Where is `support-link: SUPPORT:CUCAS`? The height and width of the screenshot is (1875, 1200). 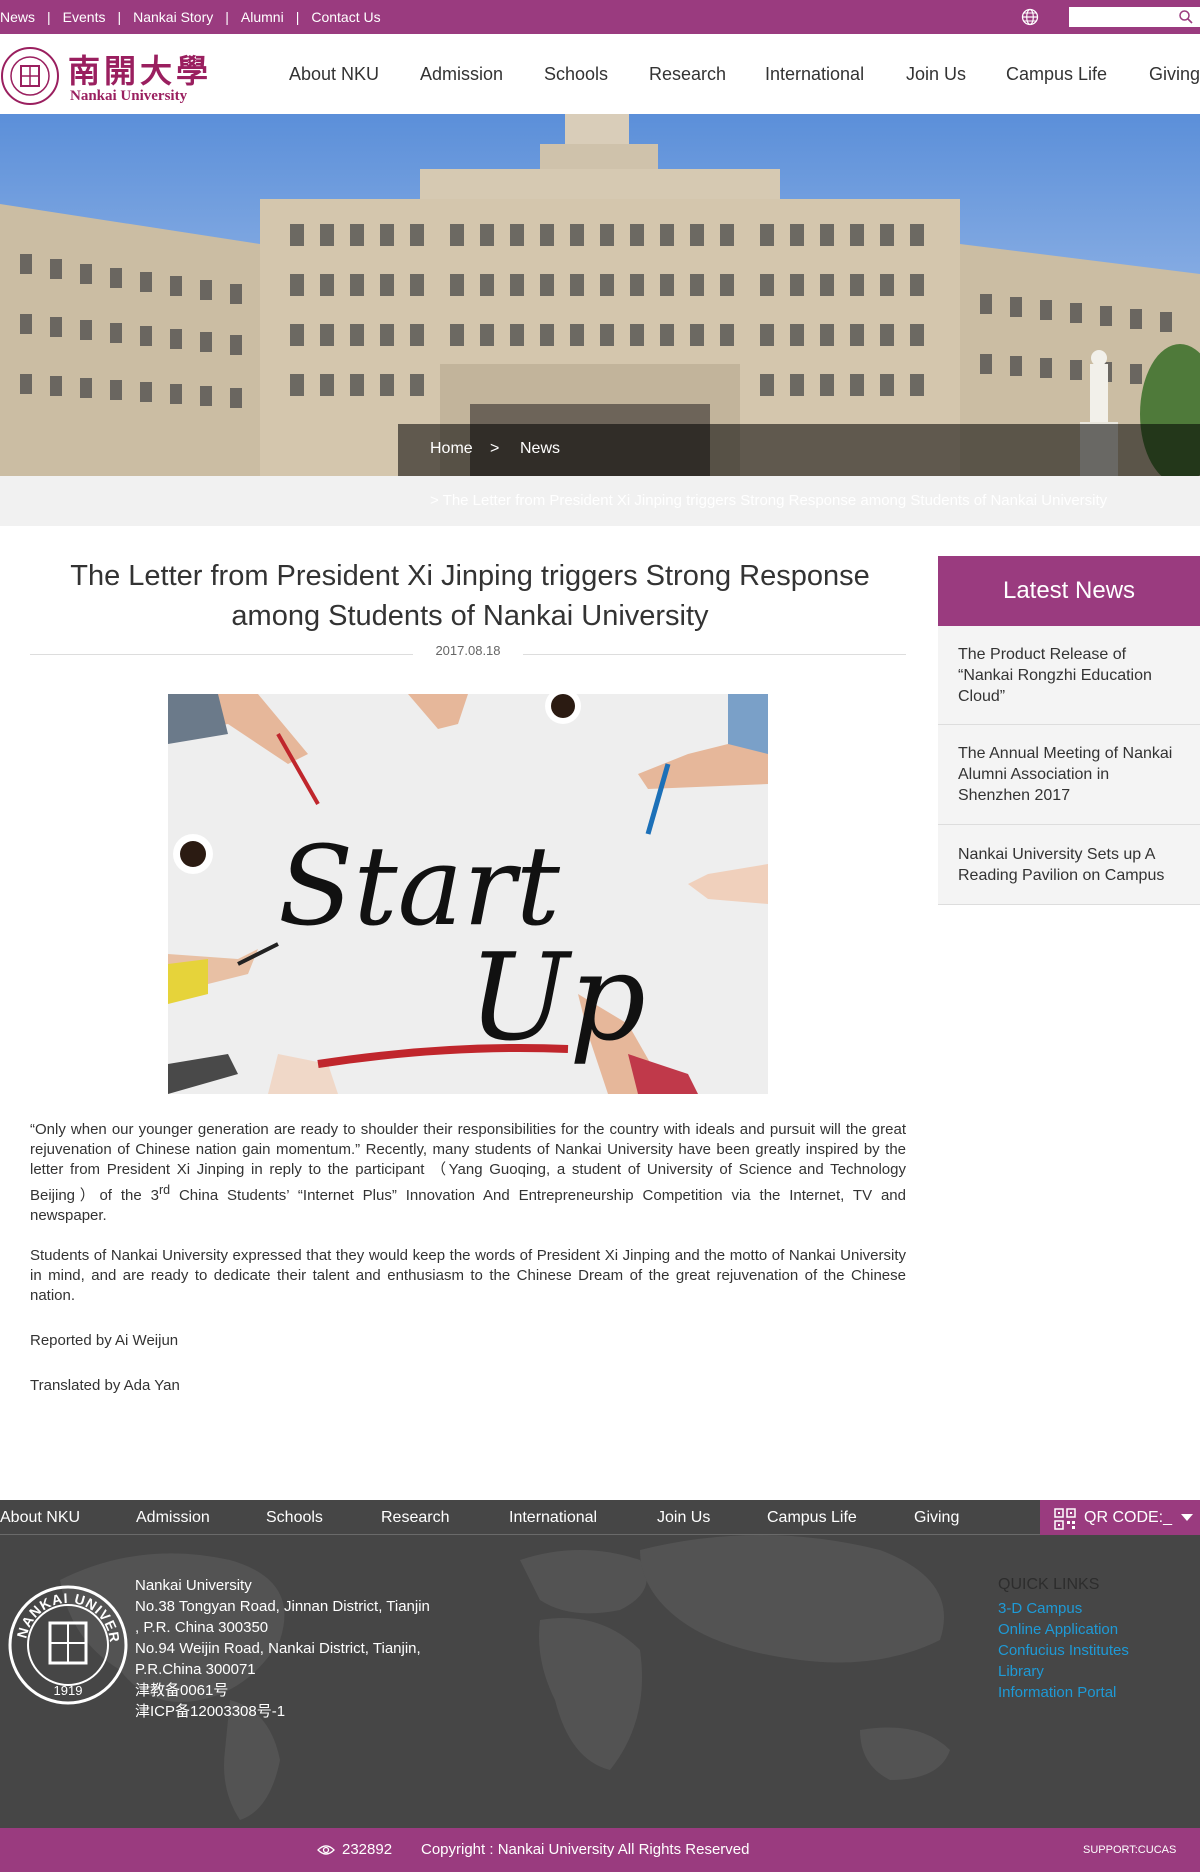
support-link: SUPPORT:CUCAS is located at coordinates (1129, 1850).